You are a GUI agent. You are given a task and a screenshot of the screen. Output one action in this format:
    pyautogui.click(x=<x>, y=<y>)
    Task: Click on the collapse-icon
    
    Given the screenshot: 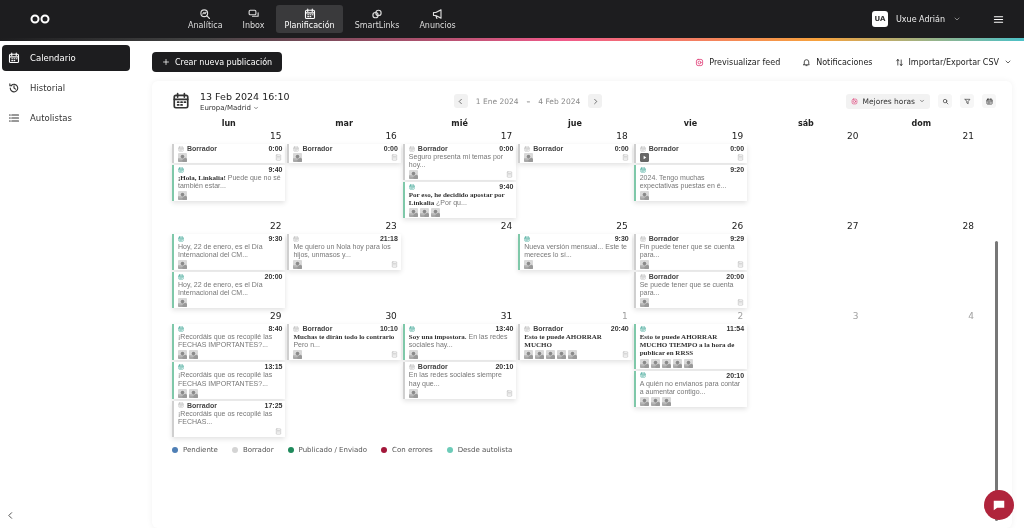 What is the action you would take?
    pyautogui.click(x=10, y=515)
    